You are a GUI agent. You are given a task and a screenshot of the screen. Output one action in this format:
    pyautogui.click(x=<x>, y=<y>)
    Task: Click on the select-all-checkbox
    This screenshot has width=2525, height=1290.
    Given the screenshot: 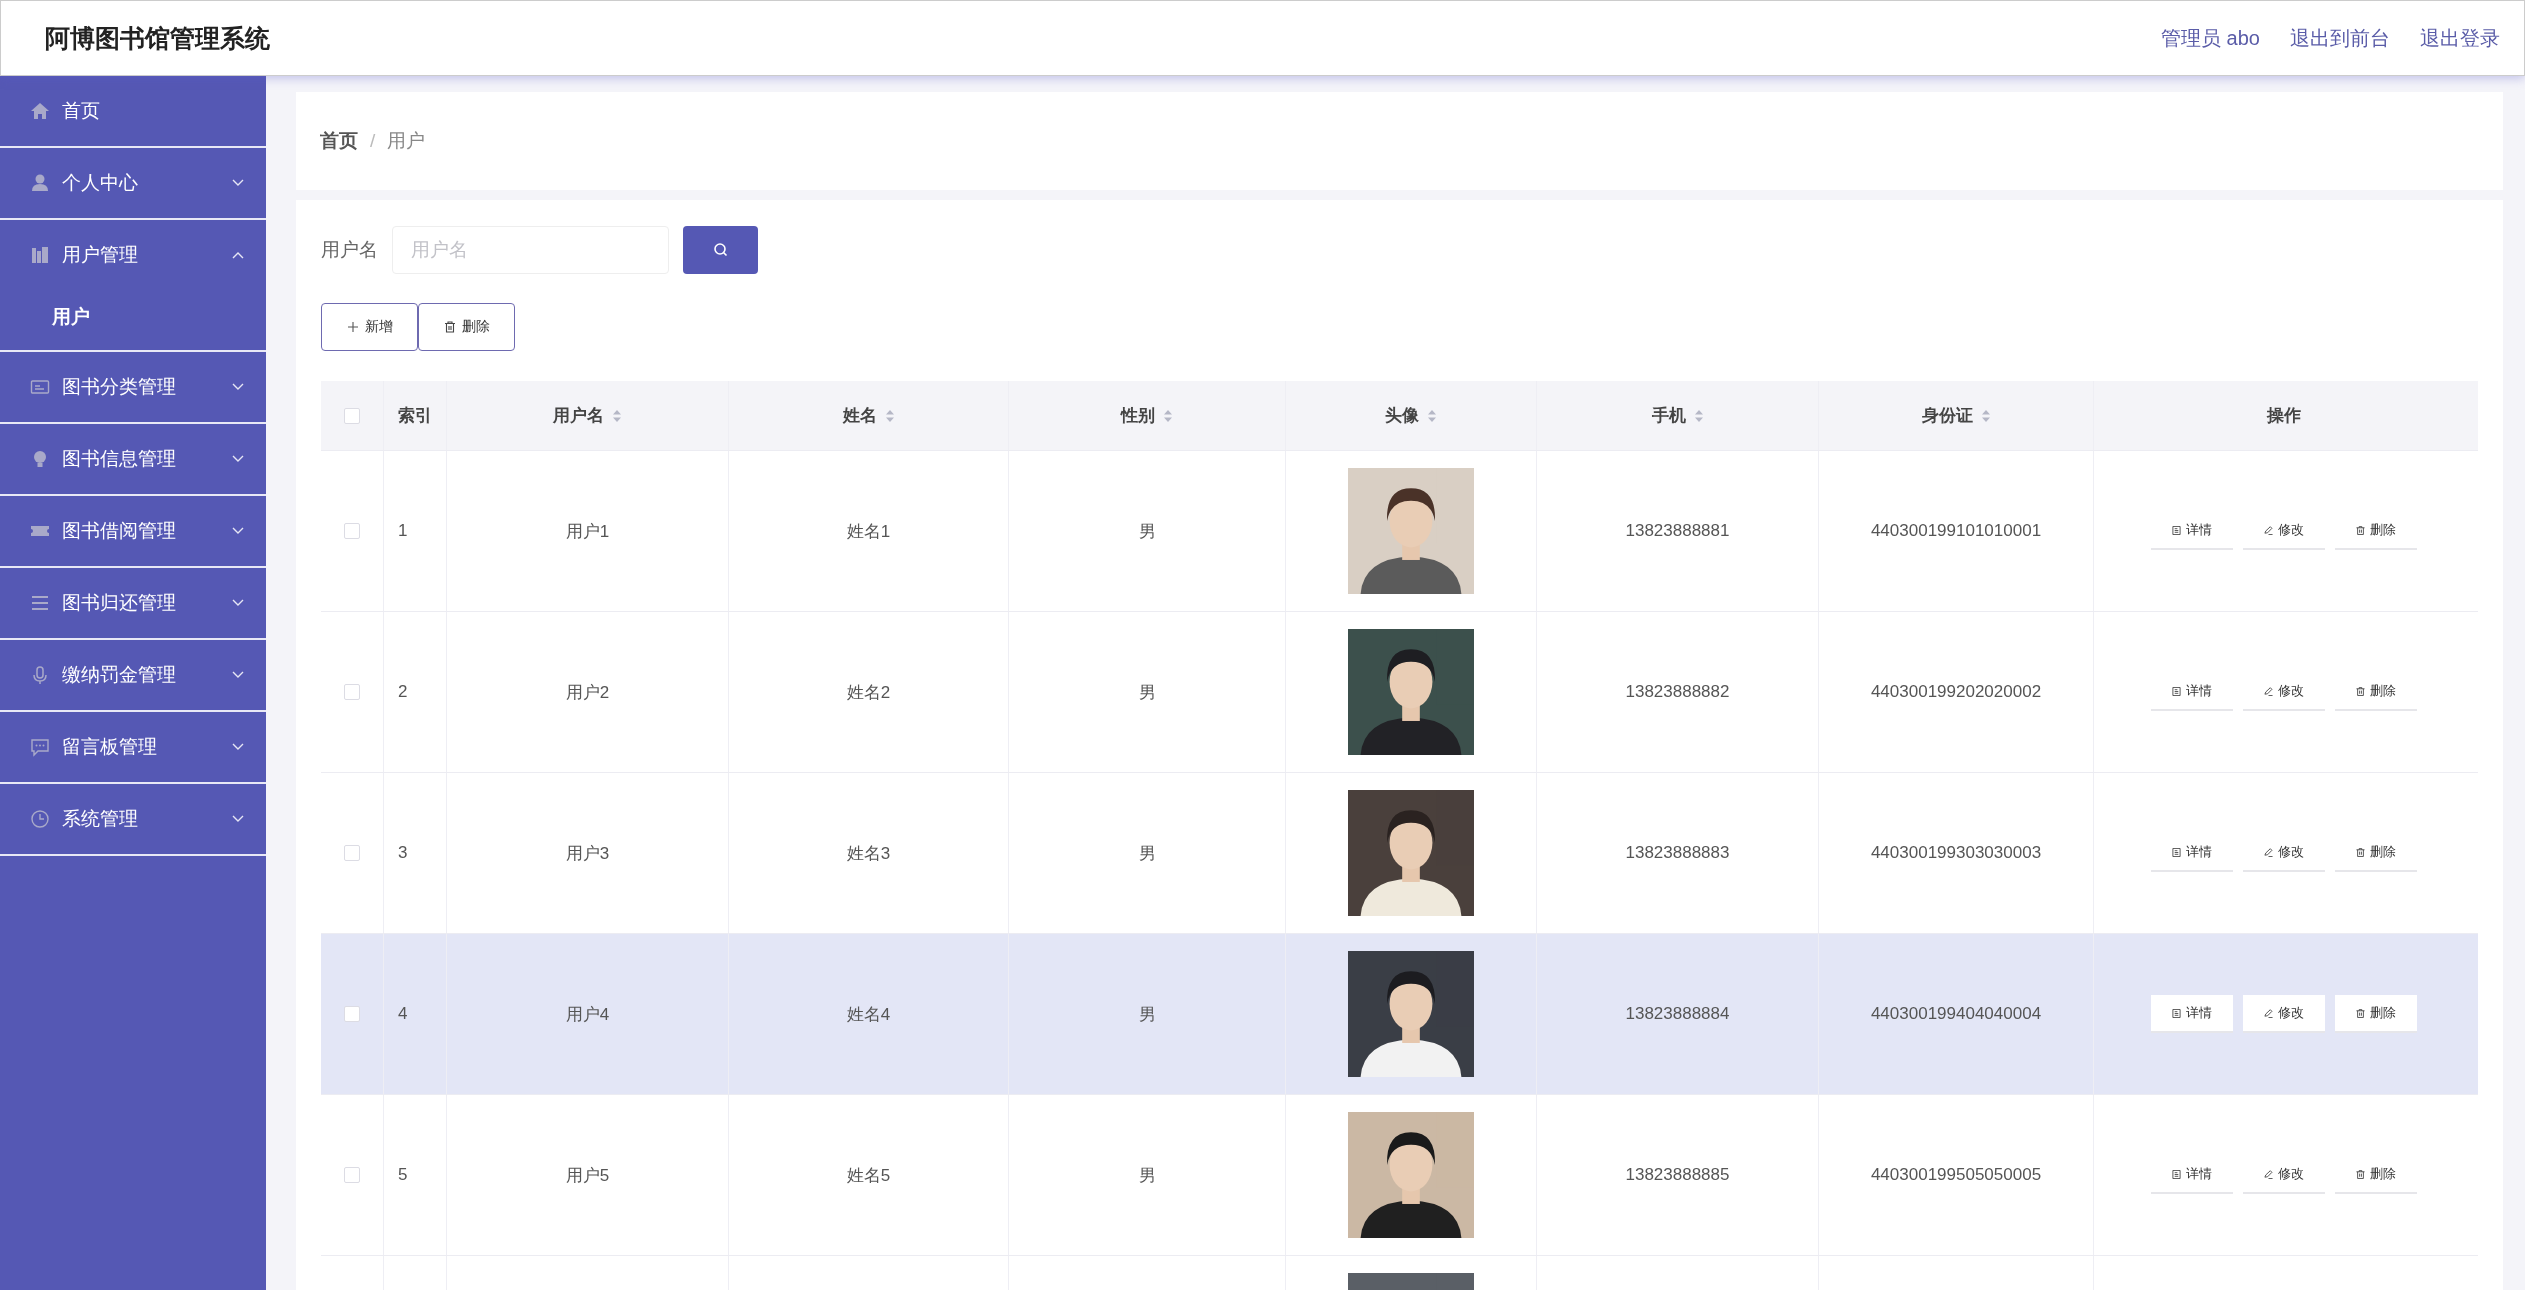 What is the action you would take?
    pyautogui.click(x=352, y=415)
    